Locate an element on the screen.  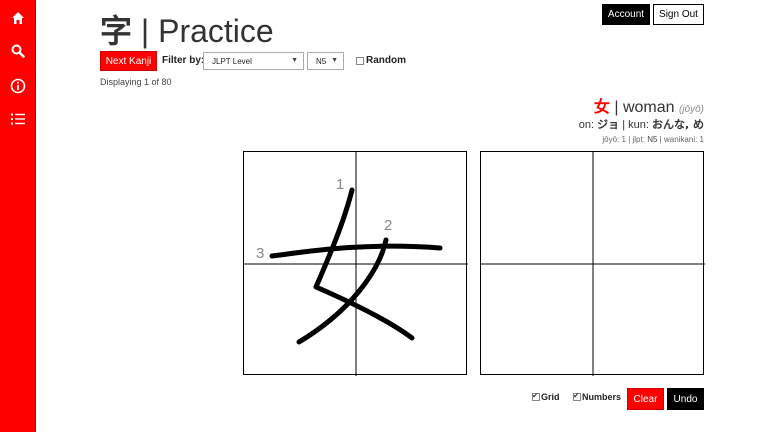
stroke-number: 3 is located at coordinates (260, 253).